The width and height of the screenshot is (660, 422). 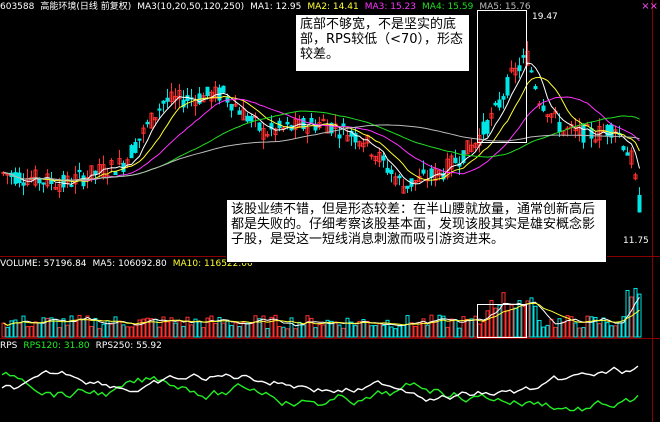 I want to click on close-marker-icon: ××, so click(x=649, y=6).